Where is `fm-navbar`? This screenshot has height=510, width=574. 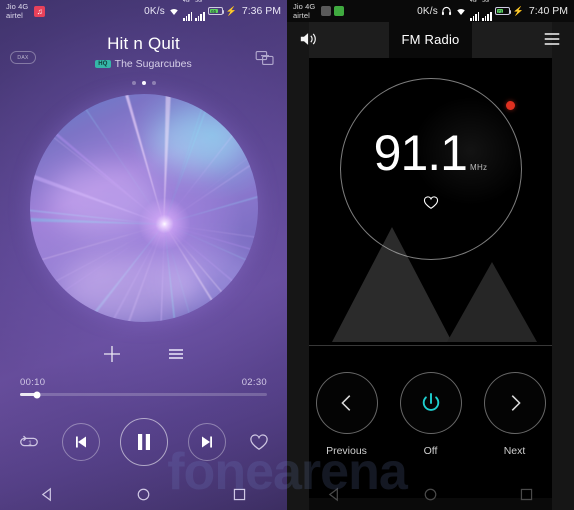 fm-navbar is located at coordinates (430, 494).